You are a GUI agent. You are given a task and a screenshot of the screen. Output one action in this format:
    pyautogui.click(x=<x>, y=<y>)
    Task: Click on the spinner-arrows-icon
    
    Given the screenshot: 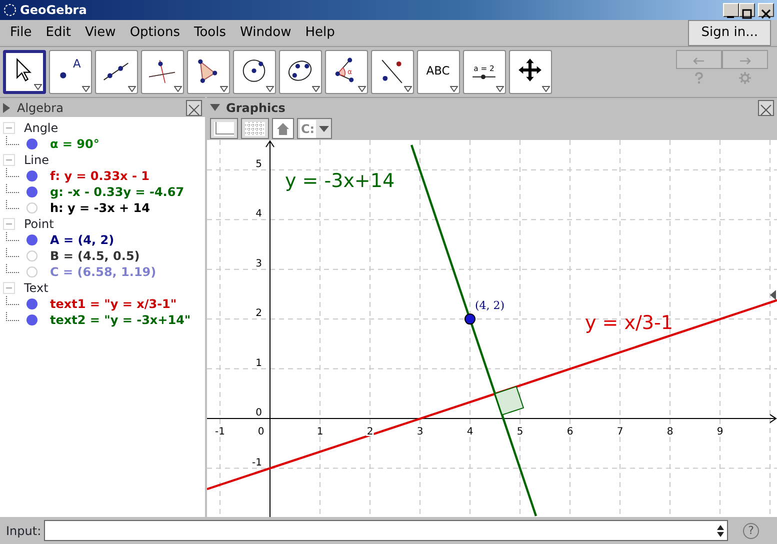 What is the action you would take?
    pyautogui.click(x=720, y=530)
    